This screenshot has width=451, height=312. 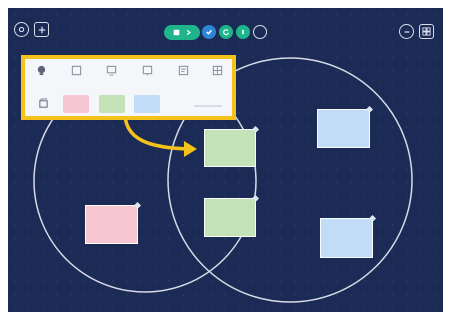 I want to click on board-view-button, so click(x=426, y=31).